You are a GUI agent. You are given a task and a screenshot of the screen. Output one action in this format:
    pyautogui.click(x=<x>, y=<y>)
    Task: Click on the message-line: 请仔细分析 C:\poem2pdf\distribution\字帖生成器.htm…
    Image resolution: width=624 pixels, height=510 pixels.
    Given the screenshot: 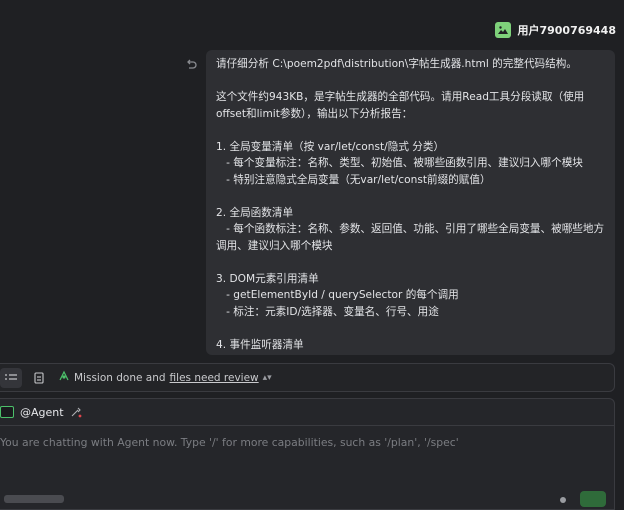 What is the action you would take?
    pyautogui.click(x=396, y=64)
    